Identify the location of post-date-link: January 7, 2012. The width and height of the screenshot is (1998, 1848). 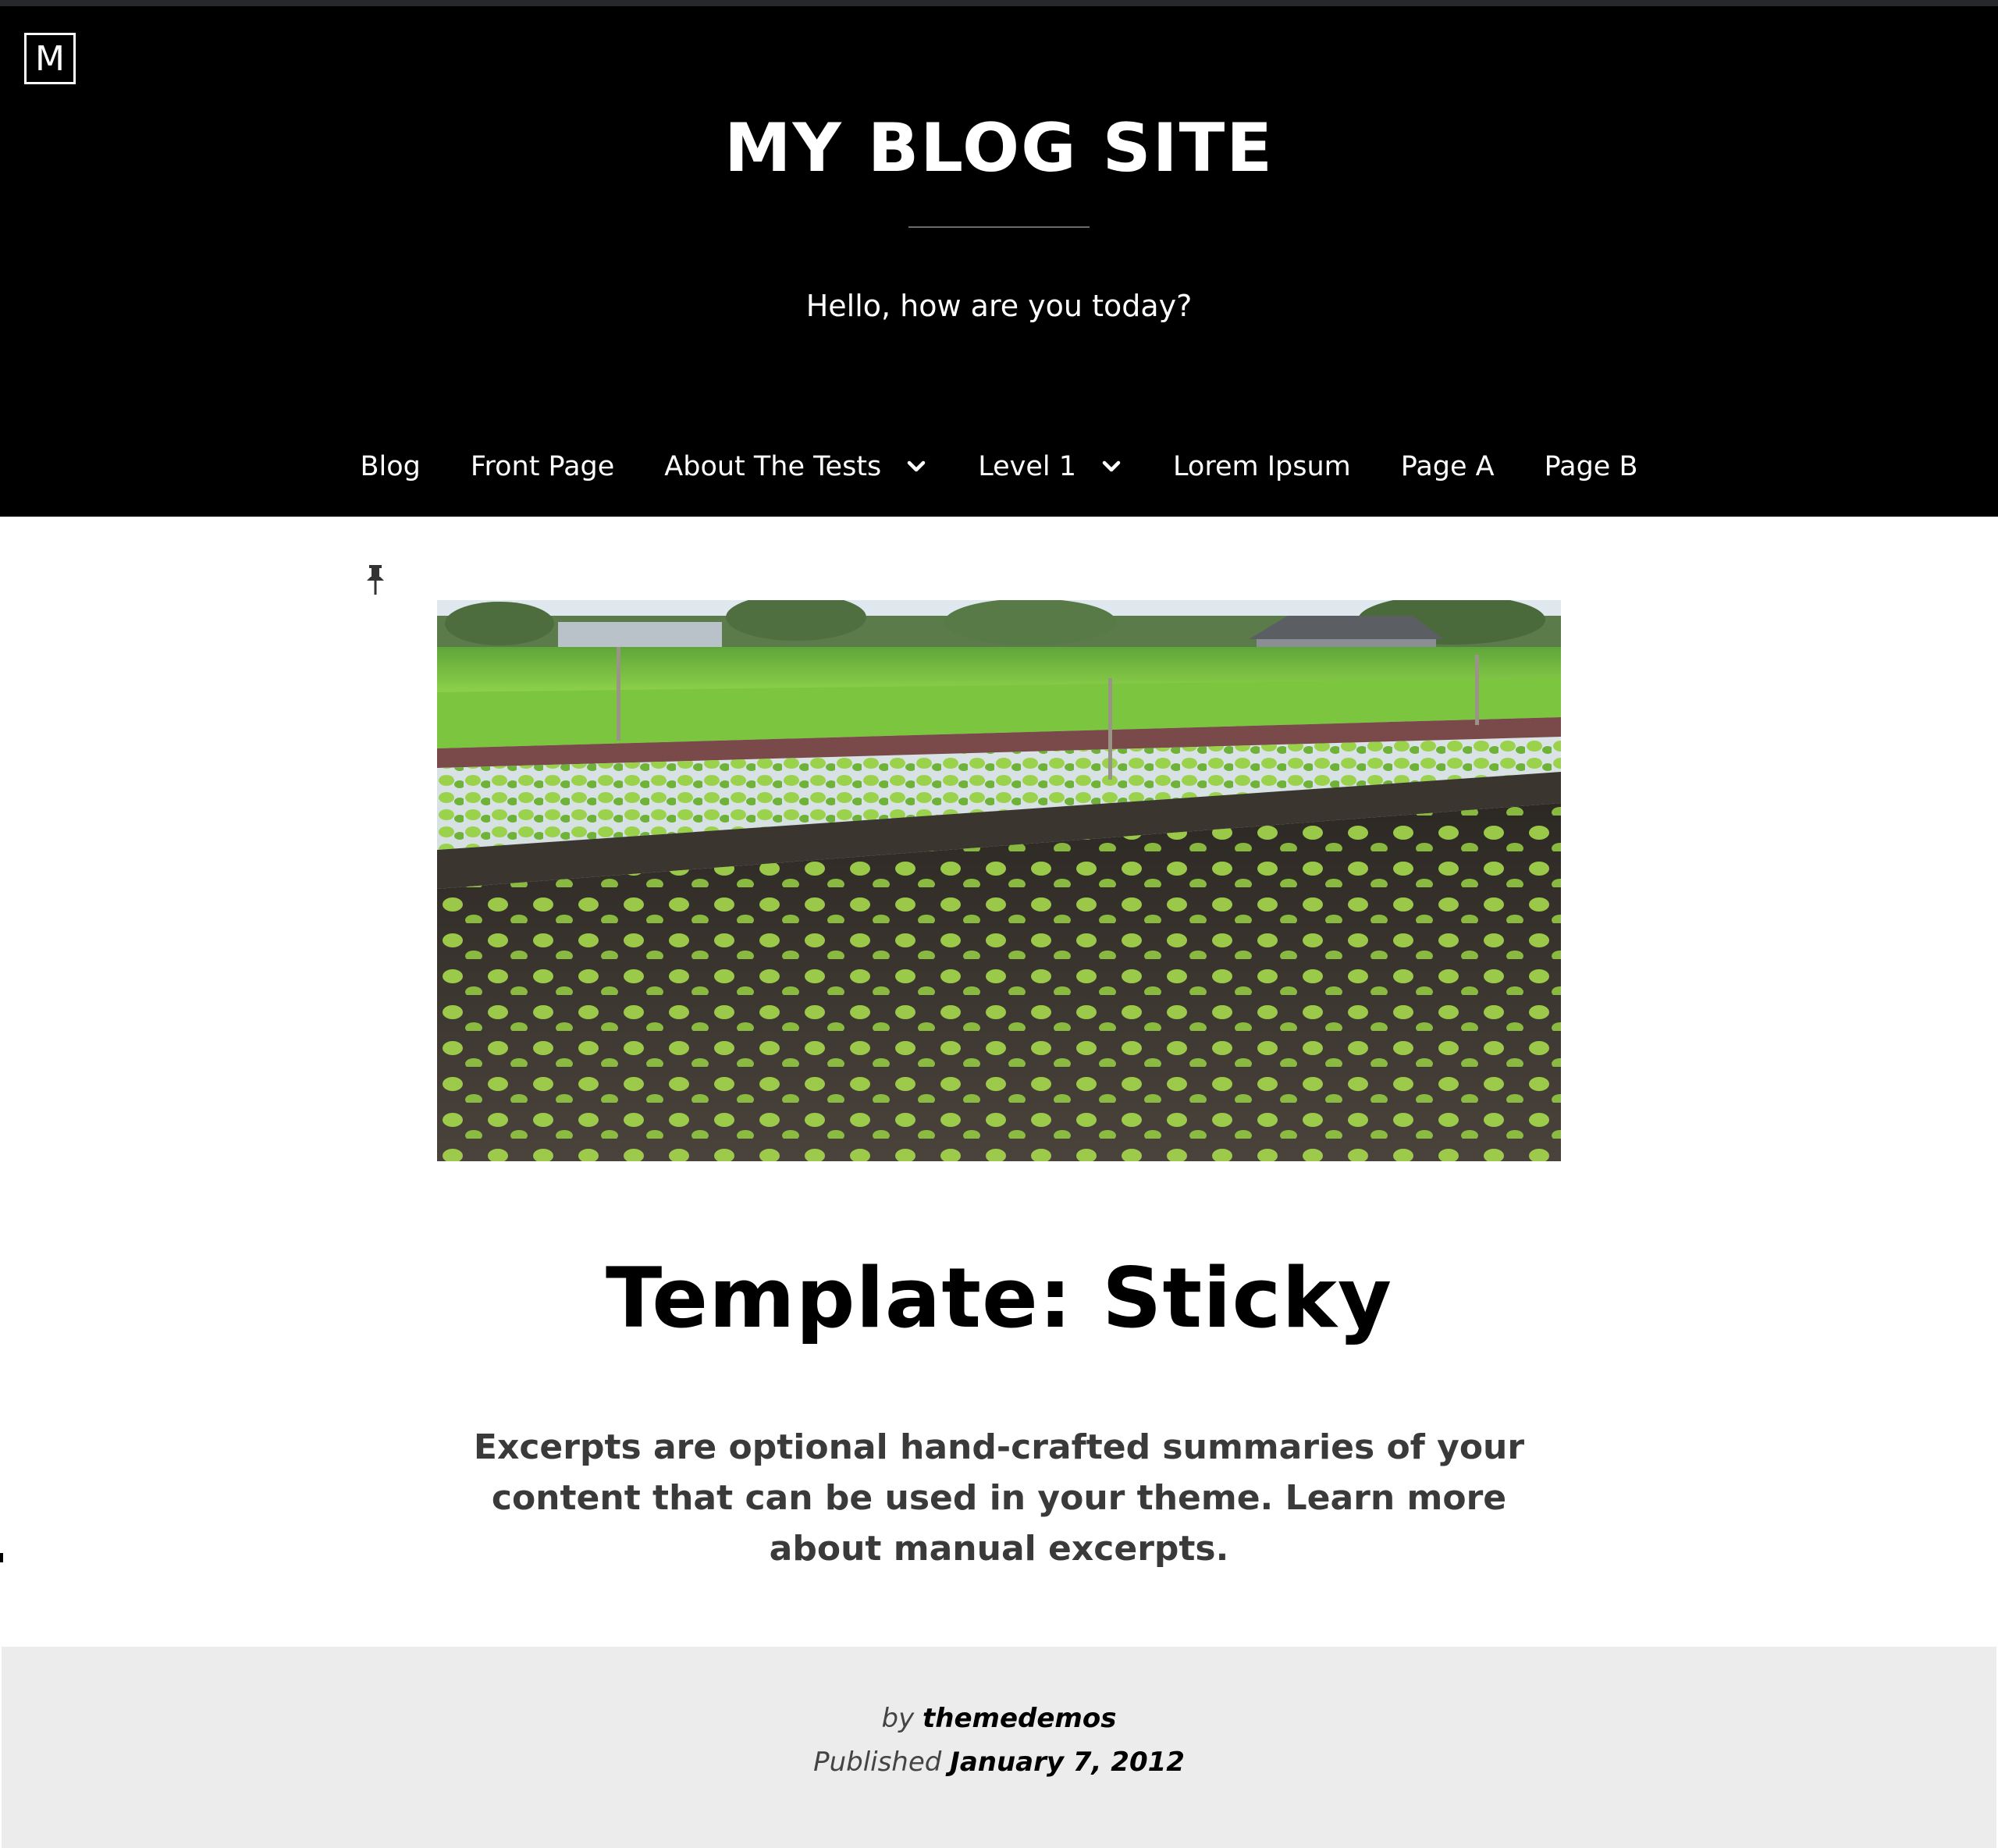
(1067, 1762).